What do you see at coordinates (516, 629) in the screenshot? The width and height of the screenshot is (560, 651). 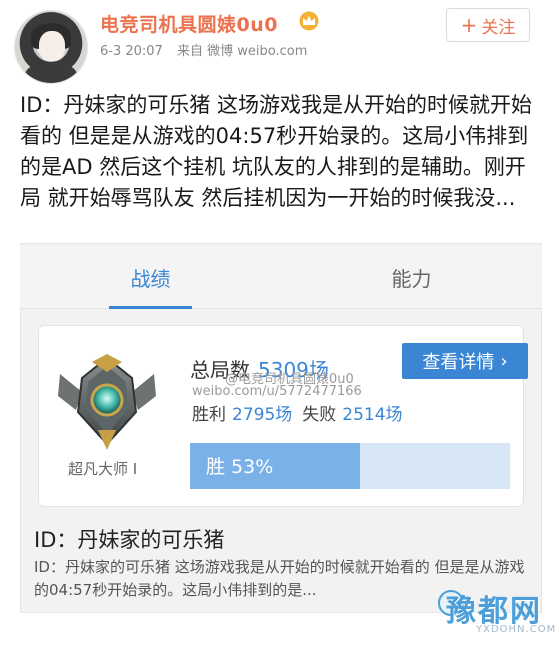 I see `site-watermark-en: YXDOHN.COM` at bounding box center [516, 629].